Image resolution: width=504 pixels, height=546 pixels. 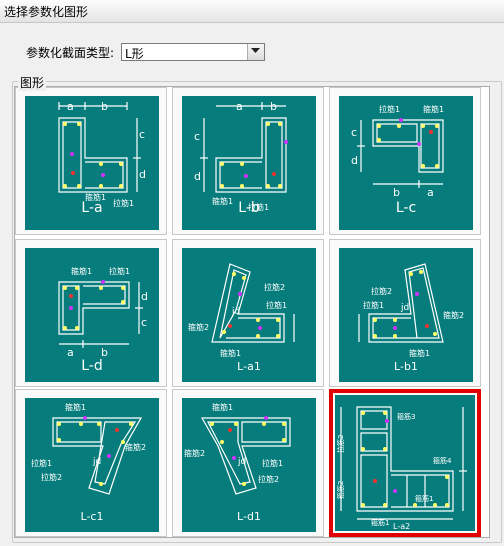 I want to click on shape-tile-l-a1: jd 拉筋2 拉筋1 箍筋2 箍筋1 L-a1, so click(x=248, y=313).